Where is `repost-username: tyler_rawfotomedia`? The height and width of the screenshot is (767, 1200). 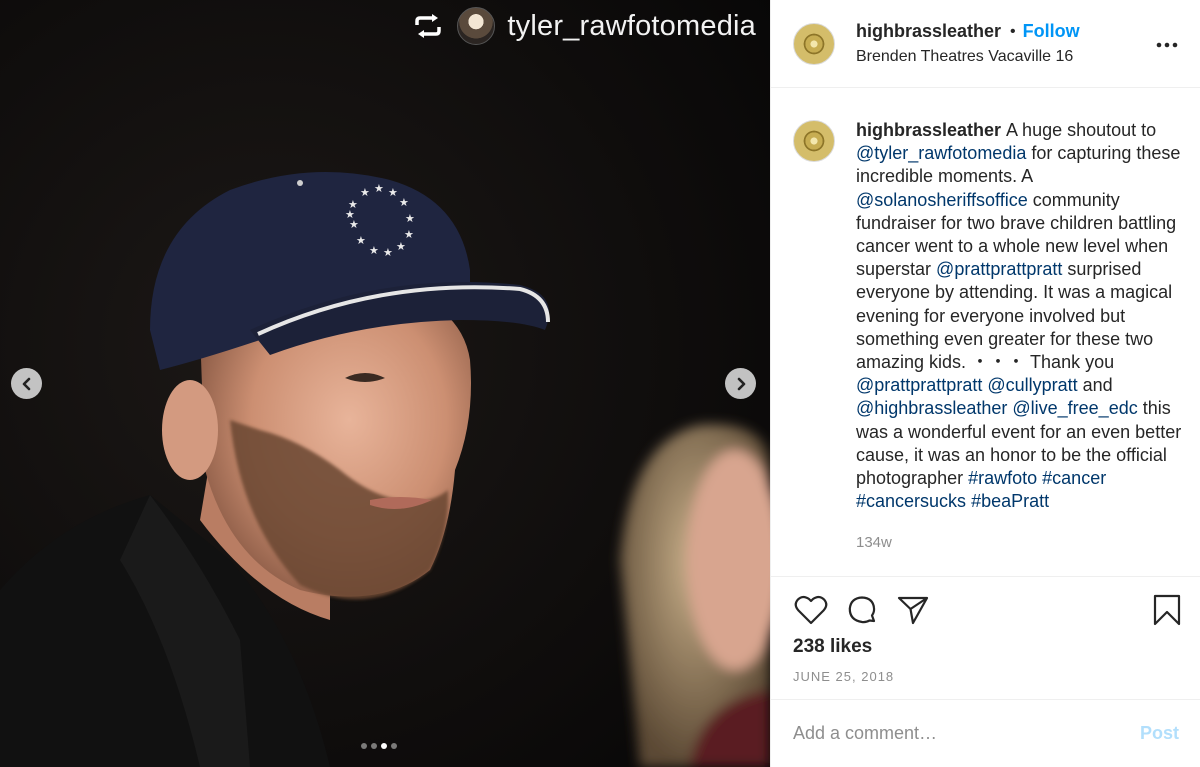
repost-username: tyler_rawfotomedia is located at coordinates (631, 25).